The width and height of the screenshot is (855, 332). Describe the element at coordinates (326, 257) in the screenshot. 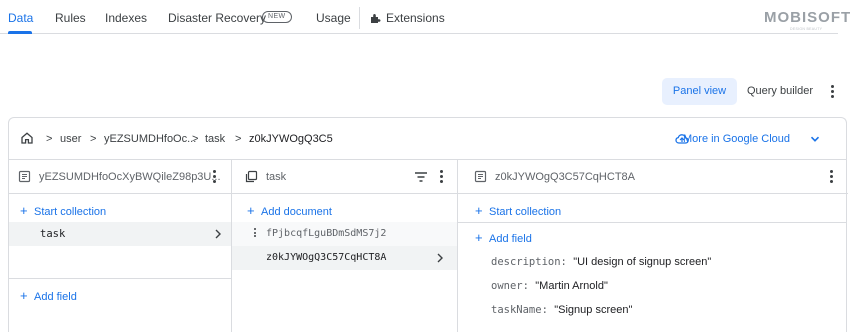

I see `document-id: z0kJYWOgQ3C57CqHCT8A` at that location.